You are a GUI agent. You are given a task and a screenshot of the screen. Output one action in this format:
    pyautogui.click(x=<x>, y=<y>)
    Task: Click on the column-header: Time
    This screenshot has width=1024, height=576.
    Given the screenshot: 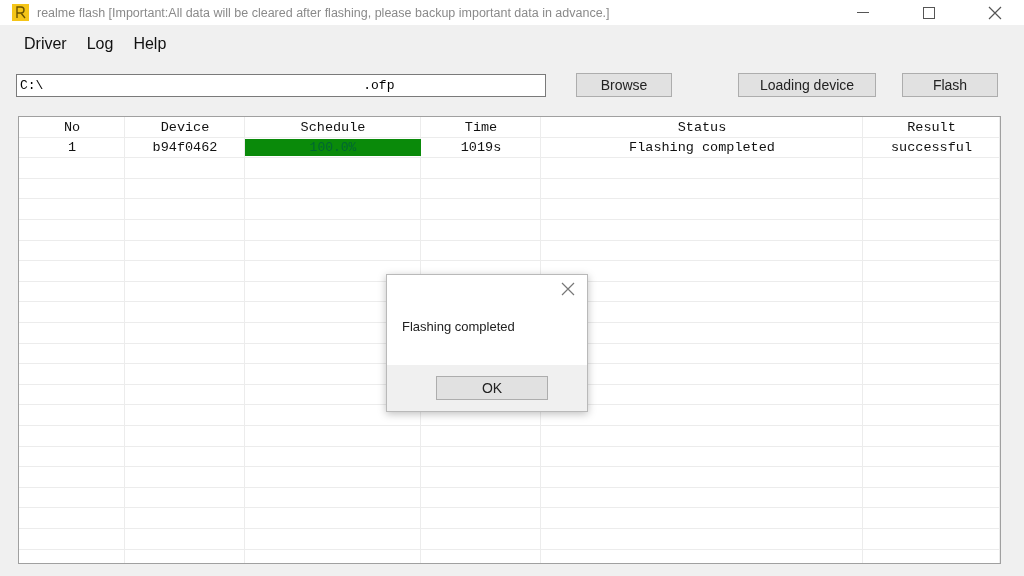 What is the action you would take?
    pyautogui.click(x=481, y=127)
    